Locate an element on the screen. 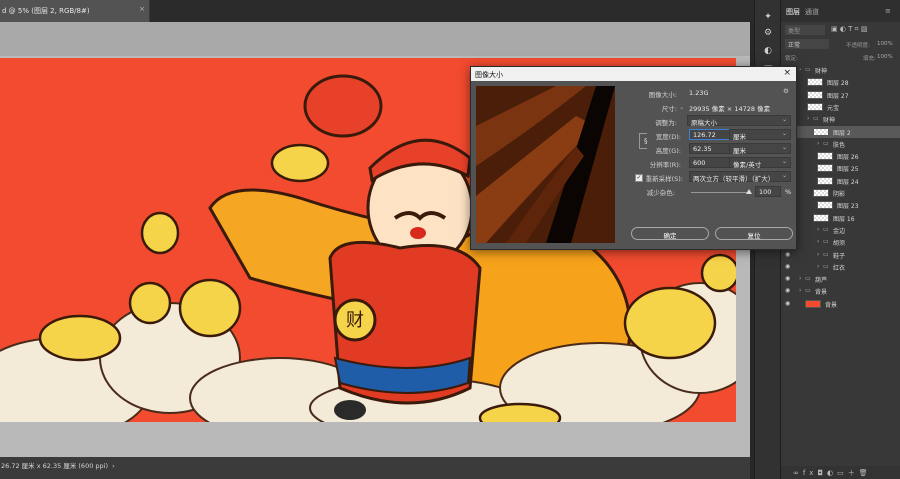 This screenshot has width=900, height=479. ok-button: 确定 is located at coordinates (670, 233).